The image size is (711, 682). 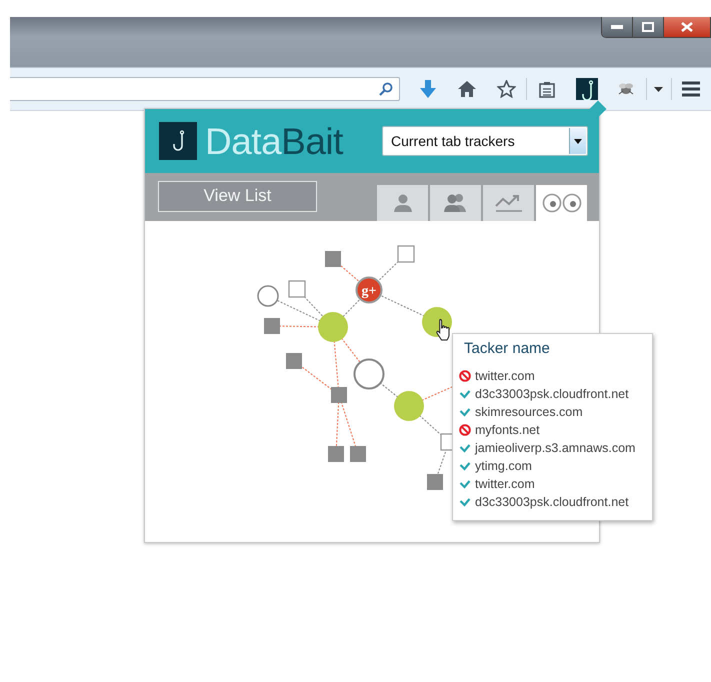 What do you see at coordinates (507, 430) in the screenshot?
I see `tracker-name: myfonts.net` at bounding box center [507, 430].